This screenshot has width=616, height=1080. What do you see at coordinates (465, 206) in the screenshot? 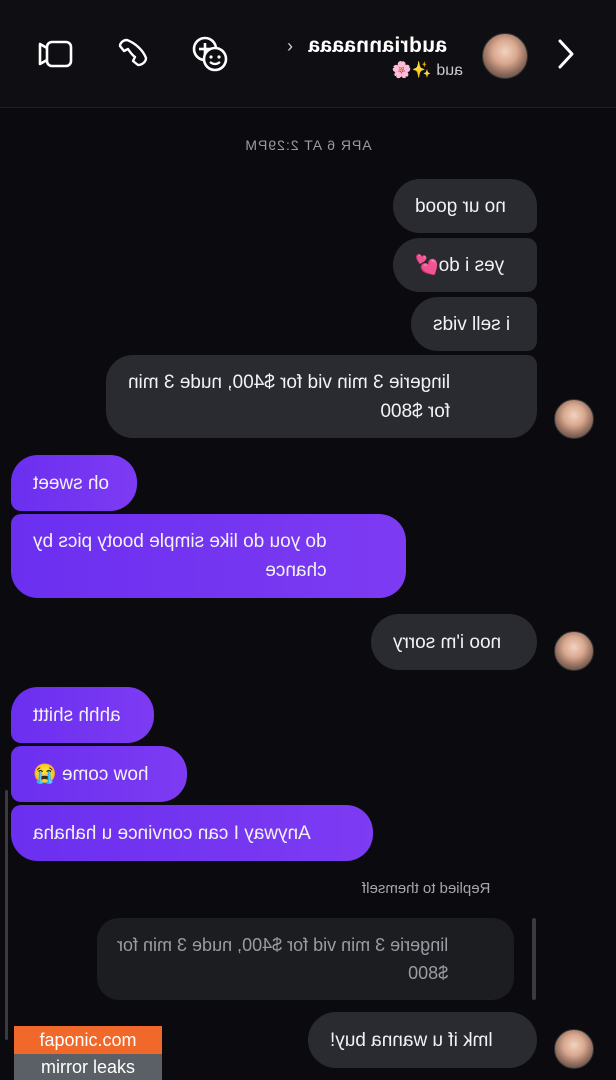
I see `message-bubble: no ur good` at bounding box center [465, 206].